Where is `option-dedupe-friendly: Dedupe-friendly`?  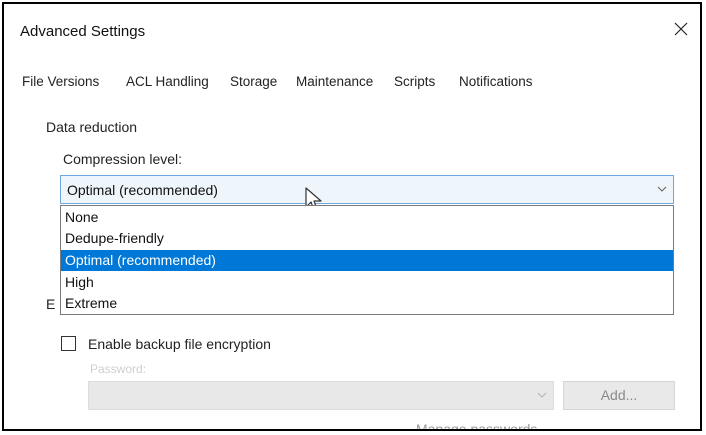 option-dedupe-friendly: Dedupe-friendly is located at coordinates (367, 238).